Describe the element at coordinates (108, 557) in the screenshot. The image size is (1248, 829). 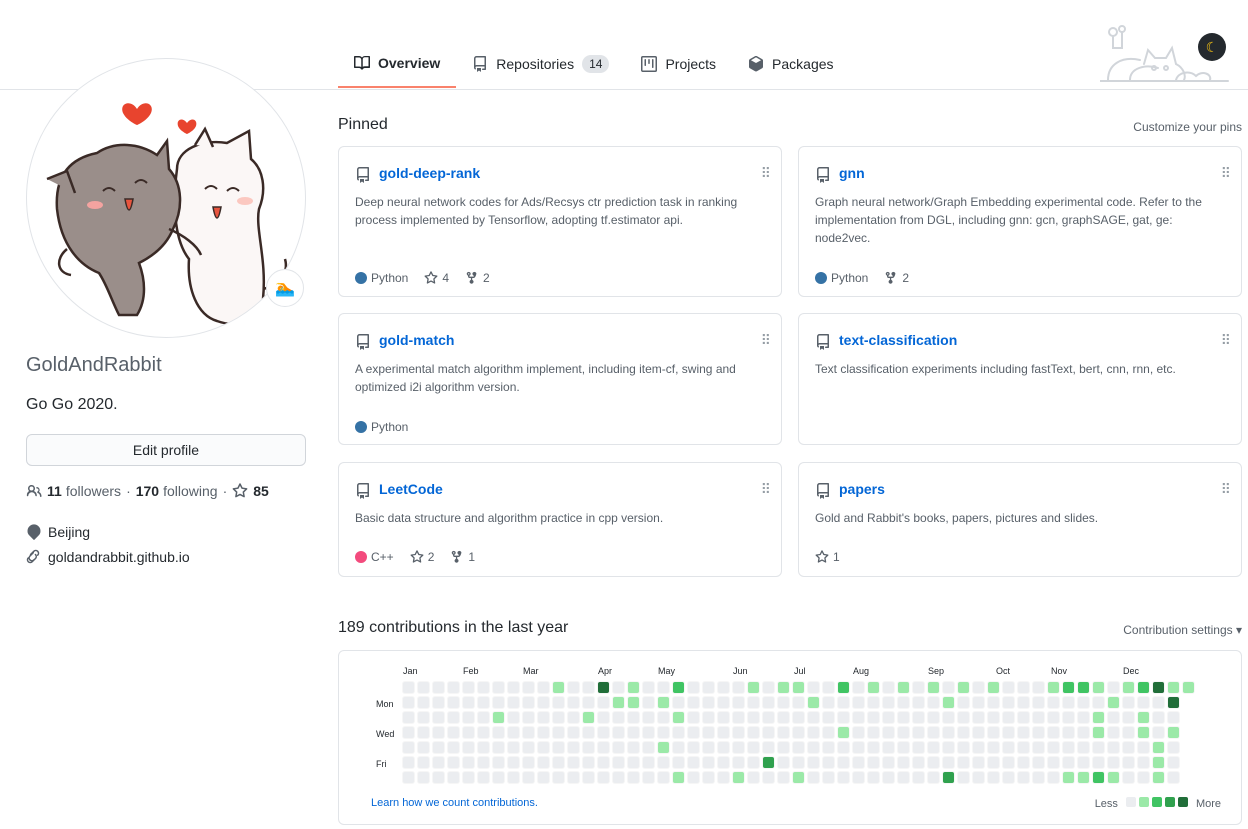
I see `profile-website: goldandrabbit.github.io` at that location.